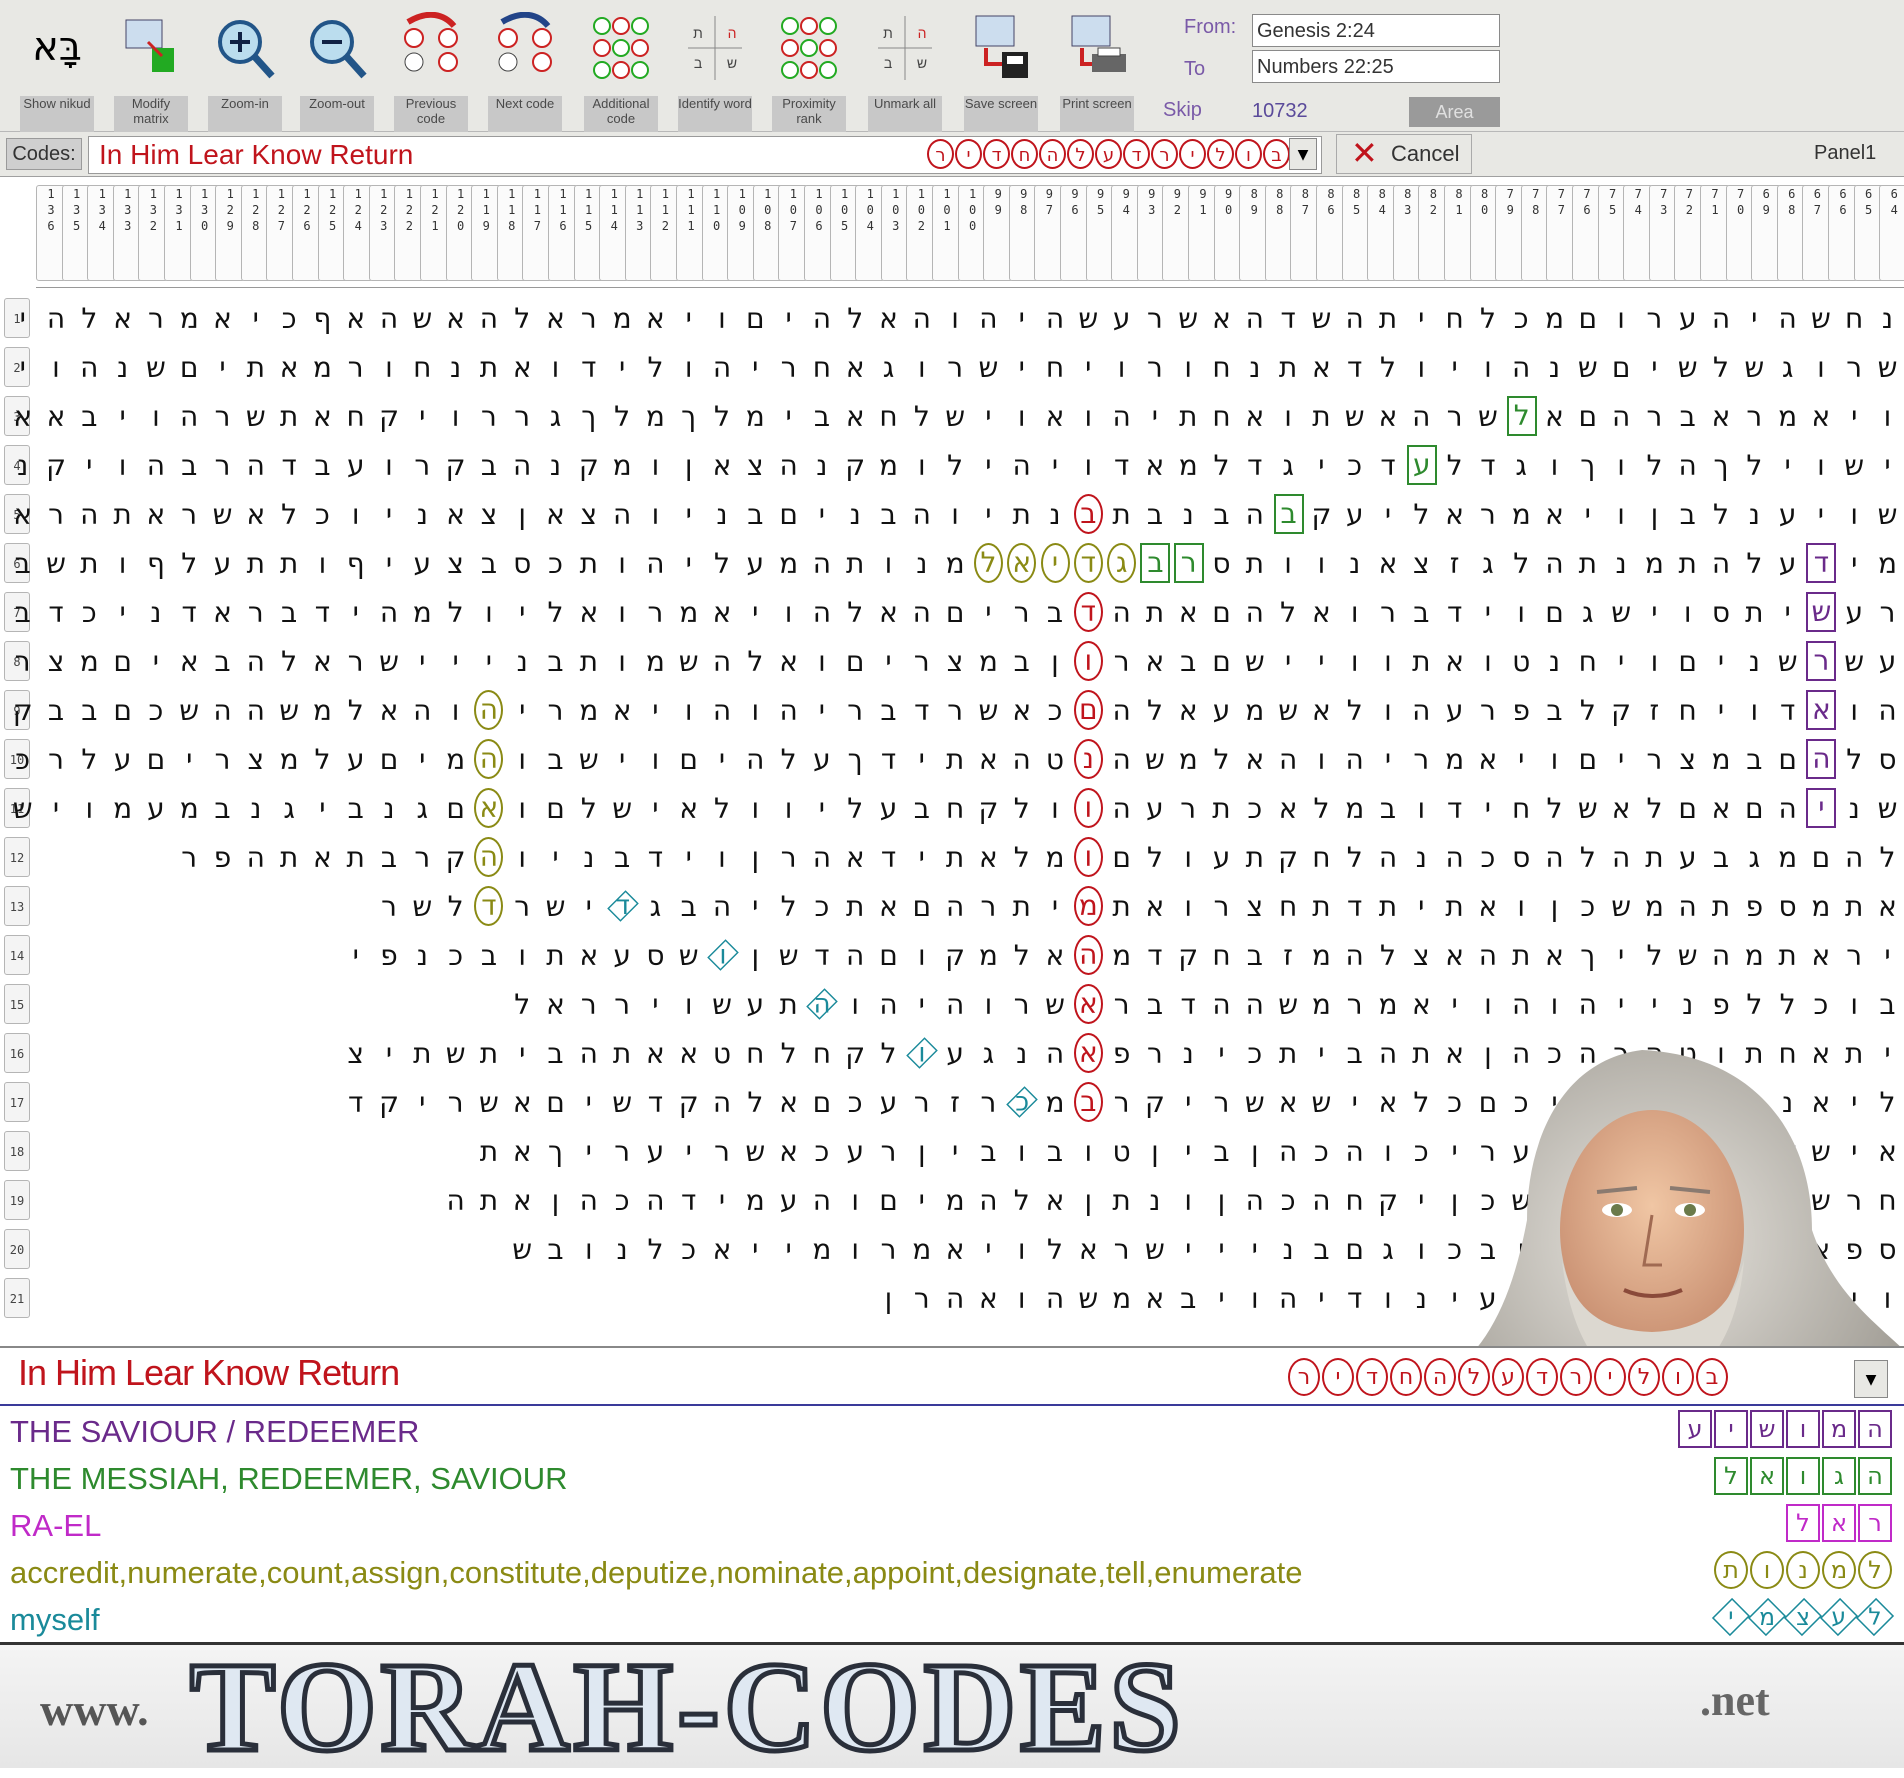 Image resolution: width=1904 pixels, height=1778 pixels. Describe the element at coordinates (245, 69) in the screenshot. I see `zoom-in-button: Zoom-in` at that location.